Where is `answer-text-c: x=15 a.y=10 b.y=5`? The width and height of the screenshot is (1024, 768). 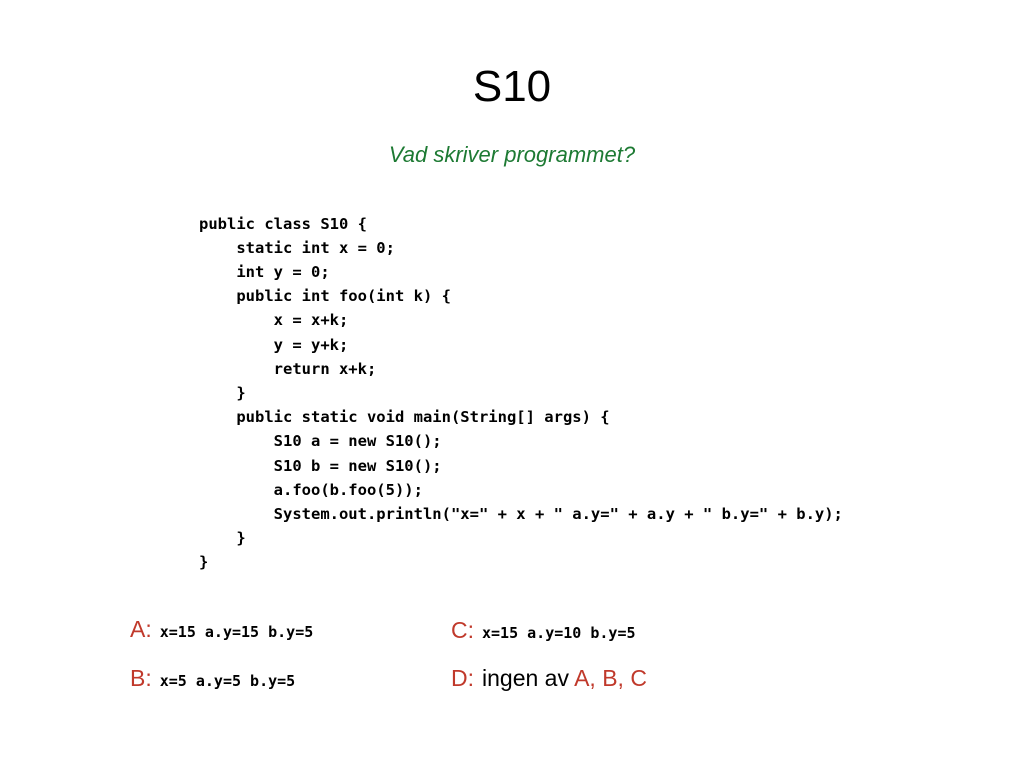
answer-text-c: x=15 a.y=10 b.y=5 is located at coordinates (559, 633).